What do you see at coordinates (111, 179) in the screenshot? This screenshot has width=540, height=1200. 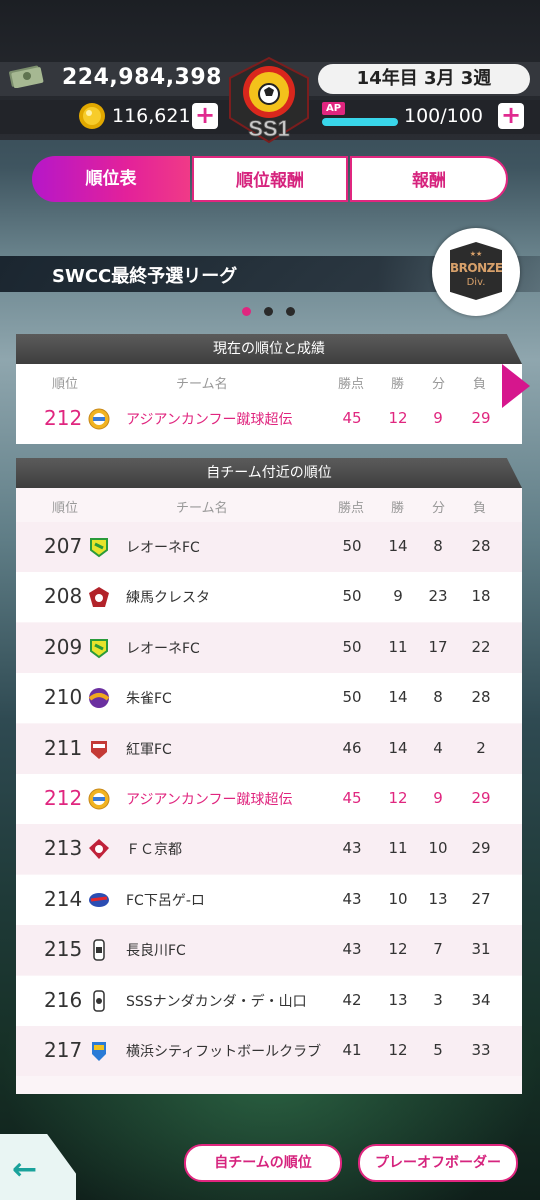 I see `tab-standings: 順位表` at bounding box center [111, 179].